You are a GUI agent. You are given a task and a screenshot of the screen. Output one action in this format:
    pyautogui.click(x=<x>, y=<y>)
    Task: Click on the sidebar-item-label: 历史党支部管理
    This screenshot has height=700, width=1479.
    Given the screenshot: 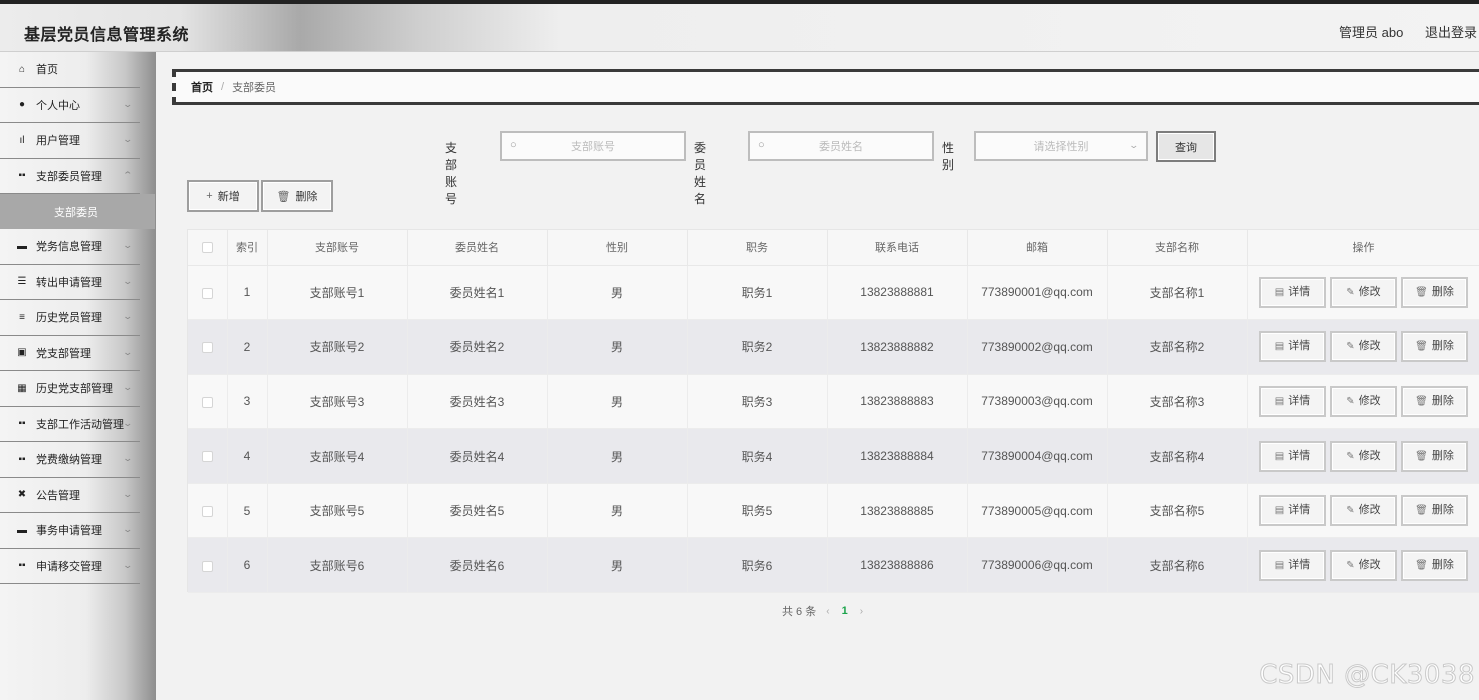 What is the action you would take?
    pyautogui.click(x=74, y=389)
    